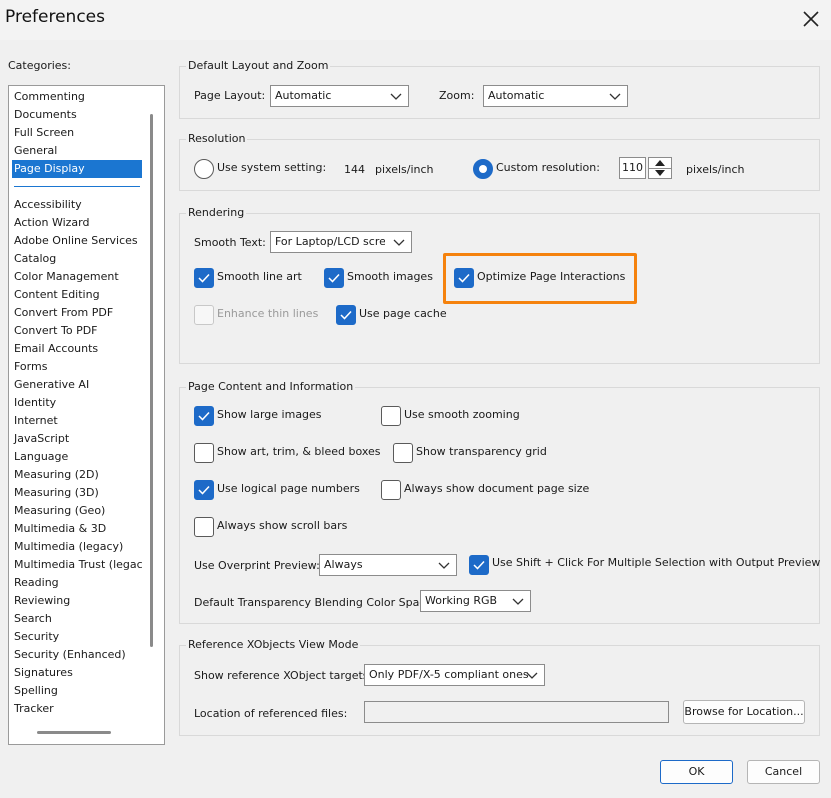 The width and height of the screenshot is (831, 798). What do you see at coordinates (811, 19) in the screenshot?
I see `close-button` at bounding box center [811, 19].